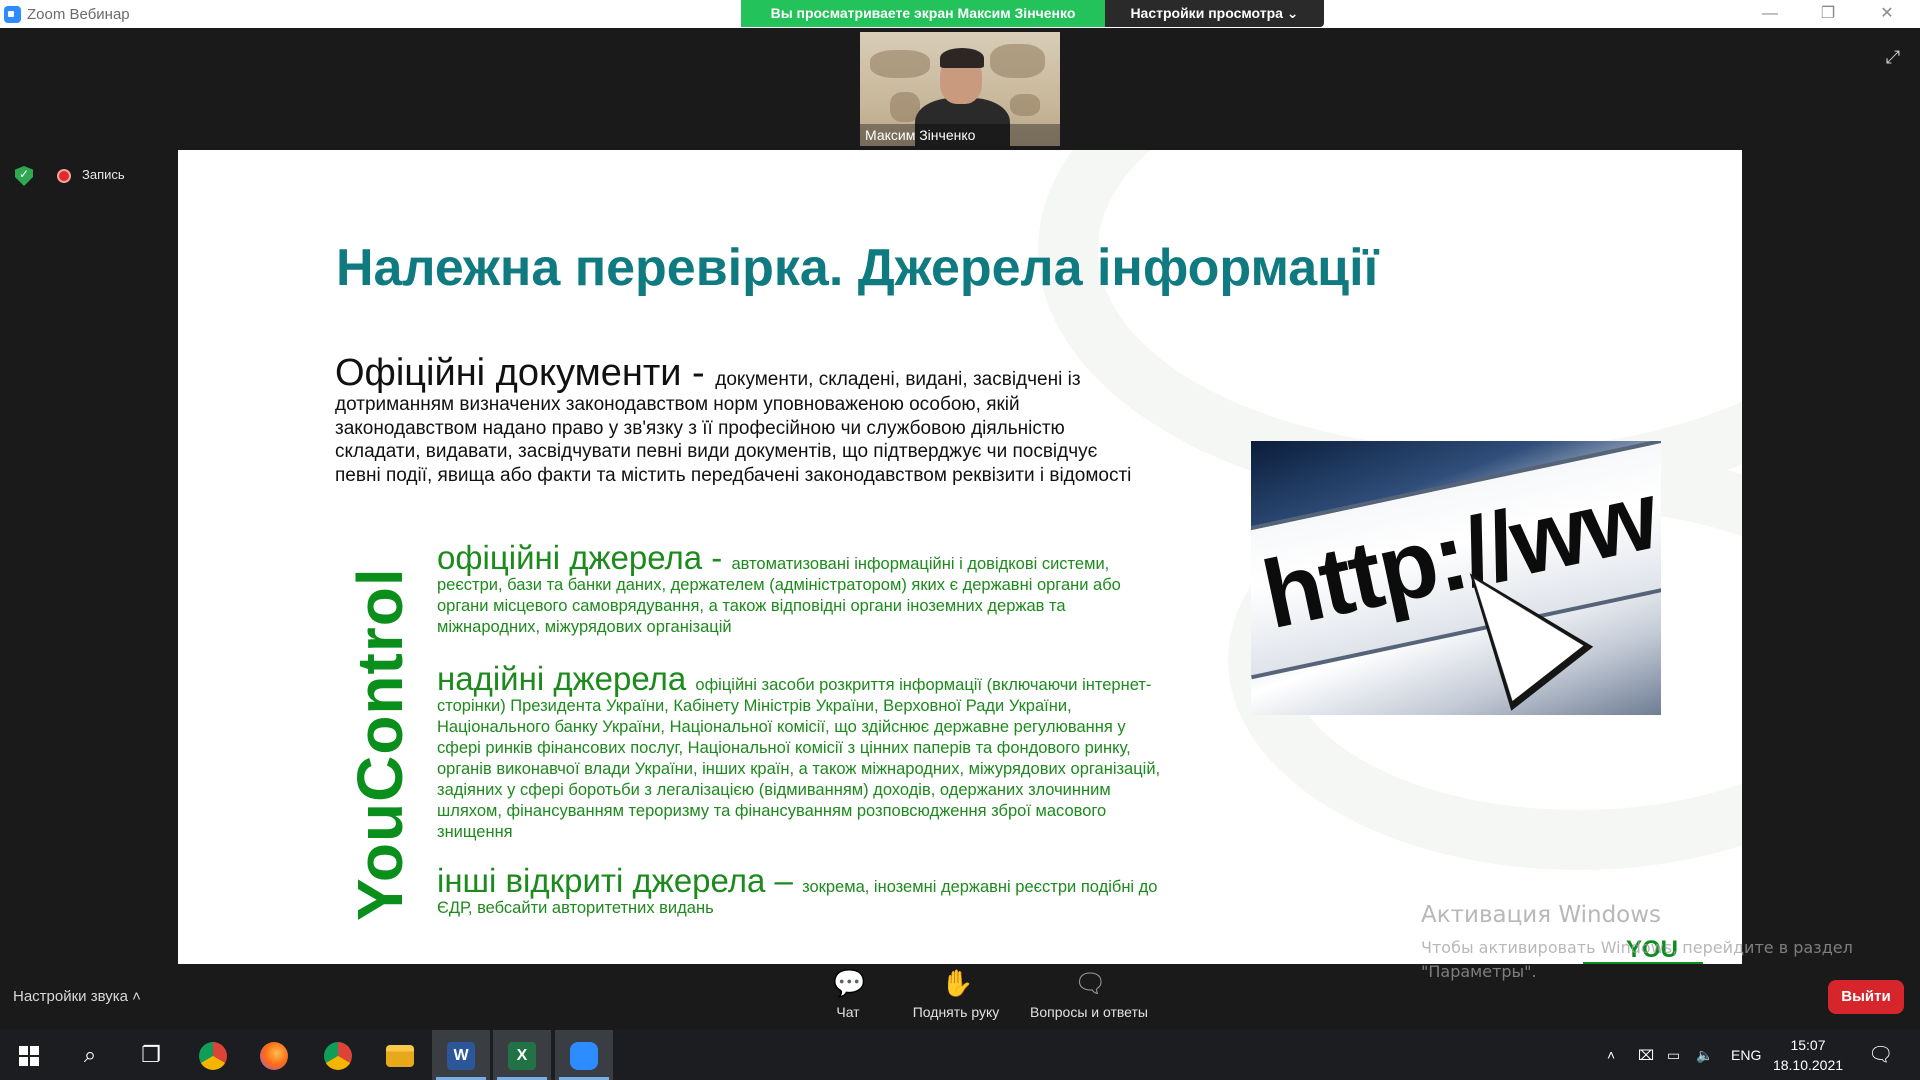 This screenshot has width=1920, height=1080. I want to click on taskbar-clock: 15:07 18.10.2021, so click(1808, 1055).